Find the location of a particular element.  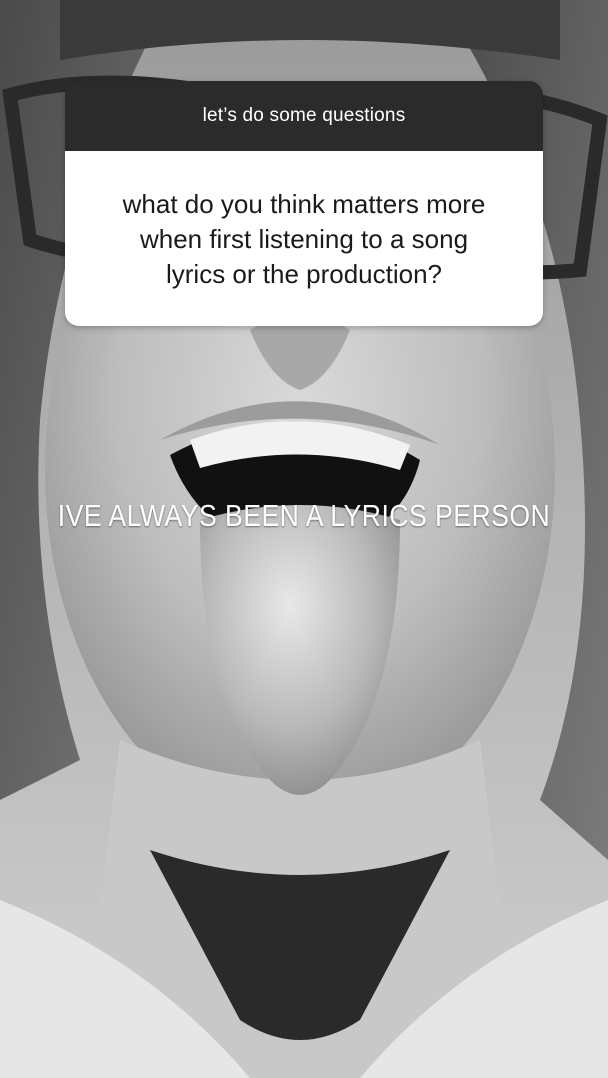

question-line: when first listening to a song is located at coordinates (304, 239).